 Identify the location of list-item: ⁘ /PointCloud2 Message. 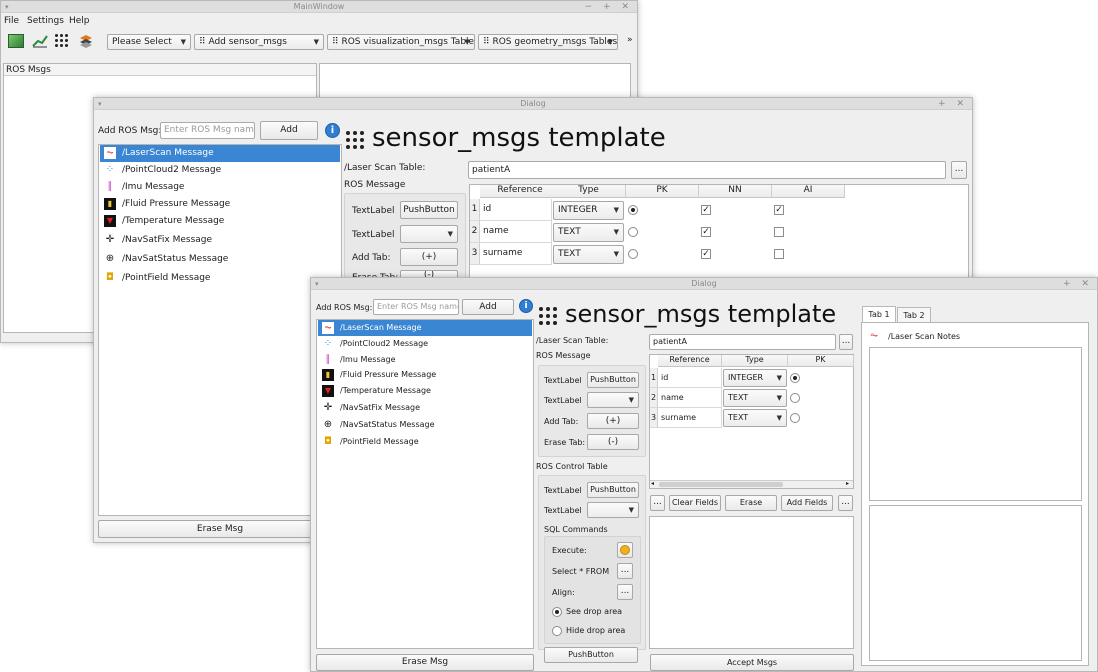
(220, 170).